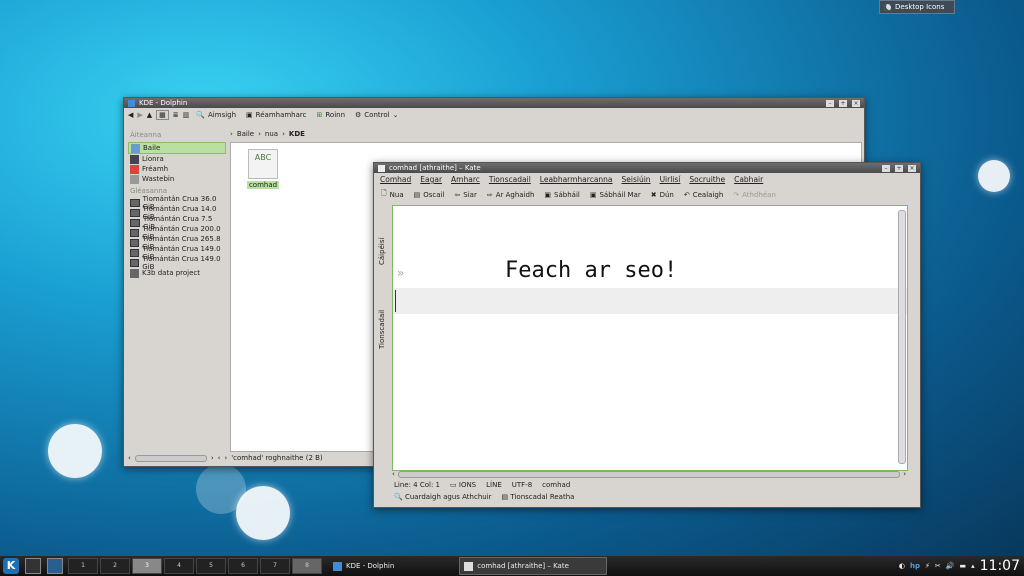  I want to click on menu-projects: Tionscadail, so click(510, 179).